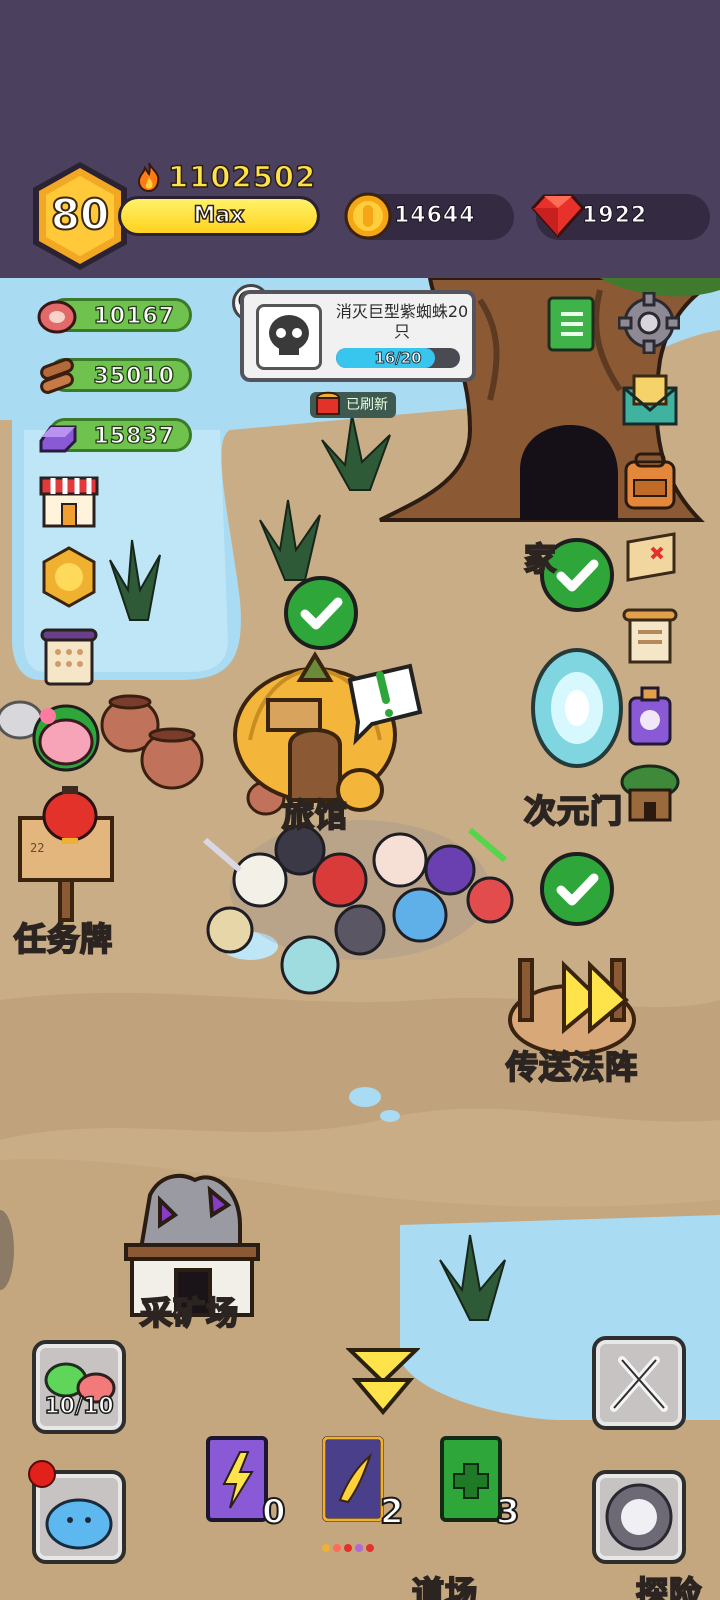 The image size is (720, 1600). I want to click on hero-party, so click(358, 907).